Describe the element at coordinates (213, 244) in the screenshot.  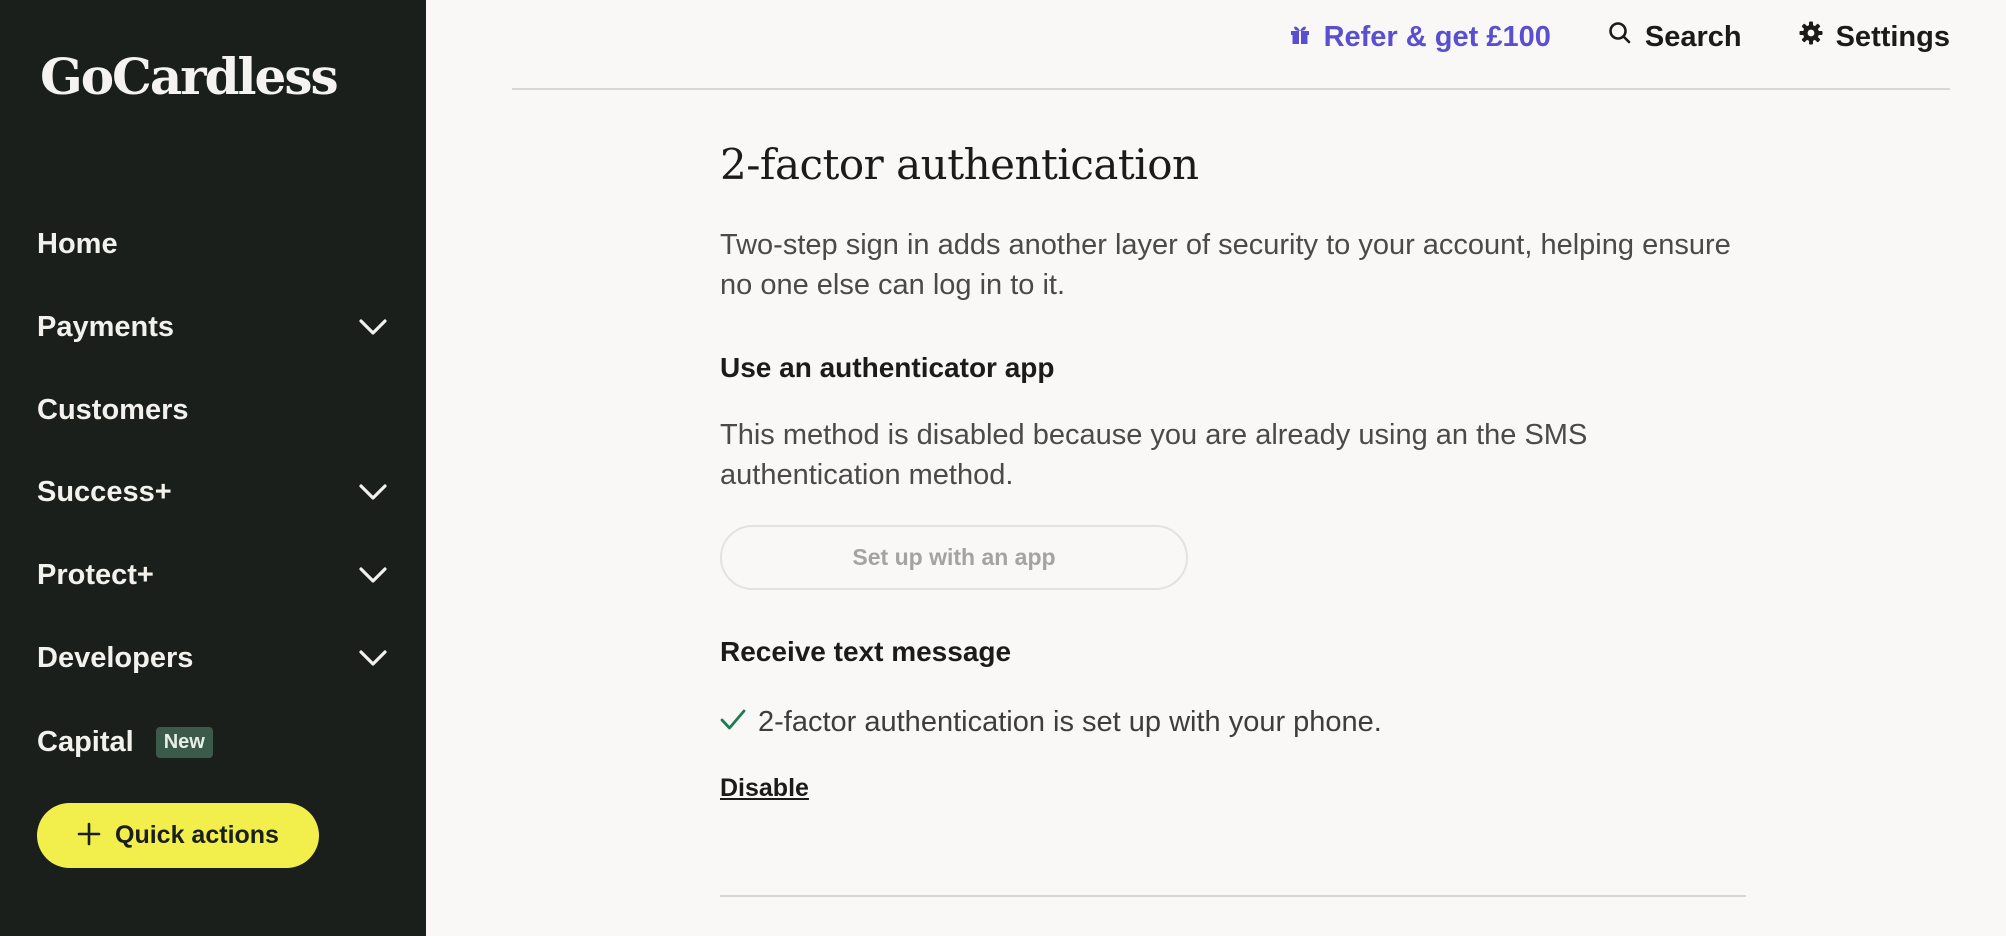
I see `sidebar-item-home: Home` at that location.